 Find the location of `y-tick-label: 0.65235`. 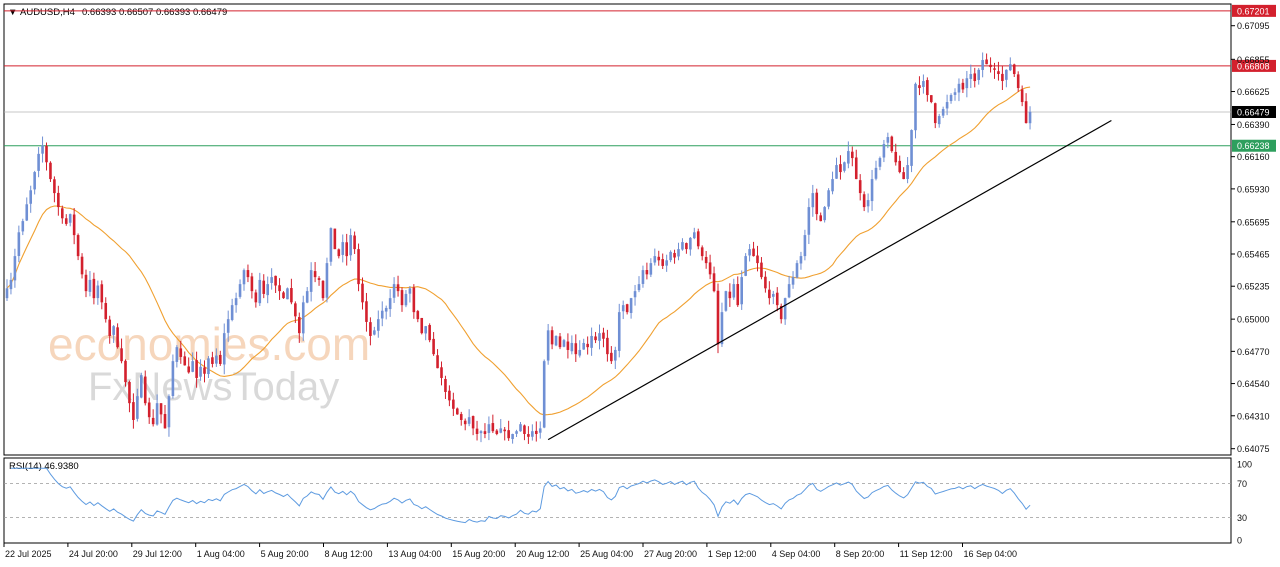

y-tick-label: 0.65235 is located at coordinates (1253, 287).